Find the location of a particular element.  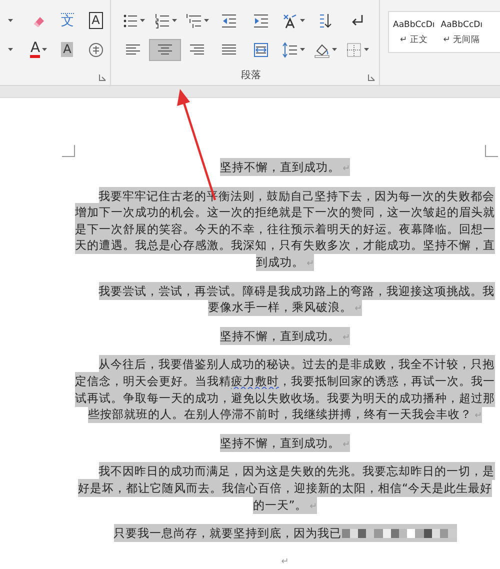

phonetic-button: 文 is located at coordinates (67, 21).